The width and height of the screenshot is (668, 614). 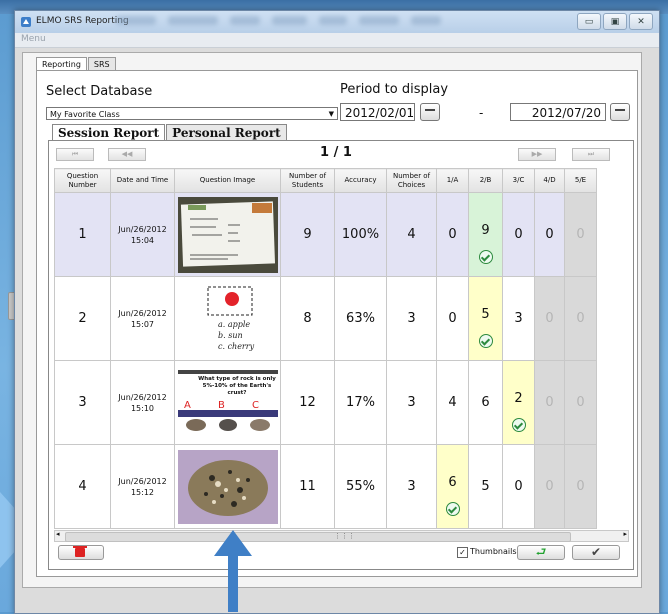 What do you see at coordinates (615, 21) in the screenshot?
I see `maximize-button: ▣` at bounding box center [615, 21].